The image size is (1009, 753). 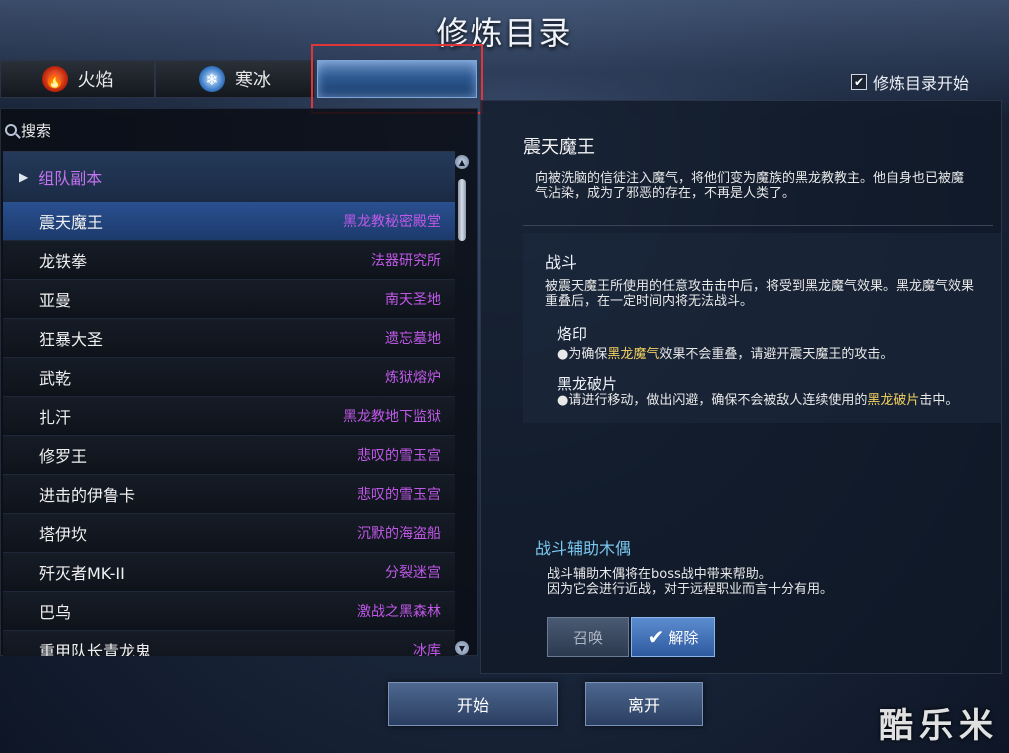 What do you see at coordinates (229, 377) in the screenshot?
I see `list-item: 武乾 炼狱熔炉` at bounding box center [229, 377].